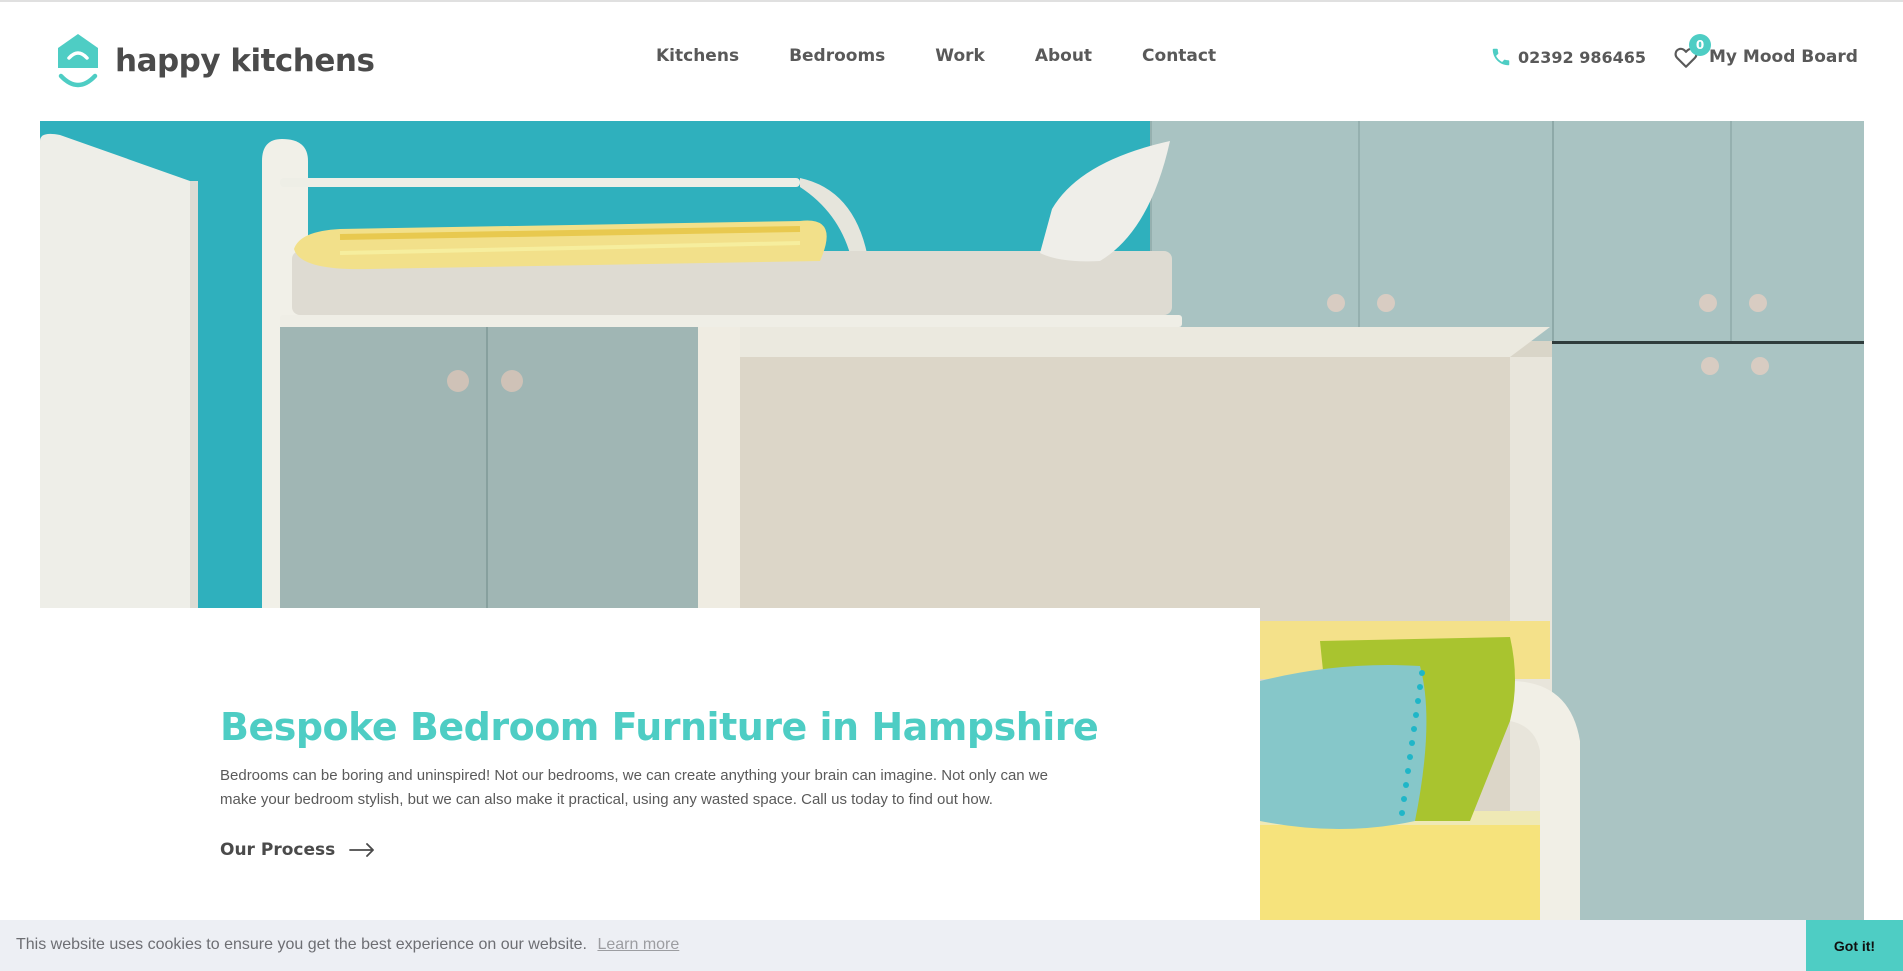 The image size is (1903, 971). What do you see at coordinates (362, 850) in the screenshot?
I see `arrow-right-icon` at bounding box center [362, 850].